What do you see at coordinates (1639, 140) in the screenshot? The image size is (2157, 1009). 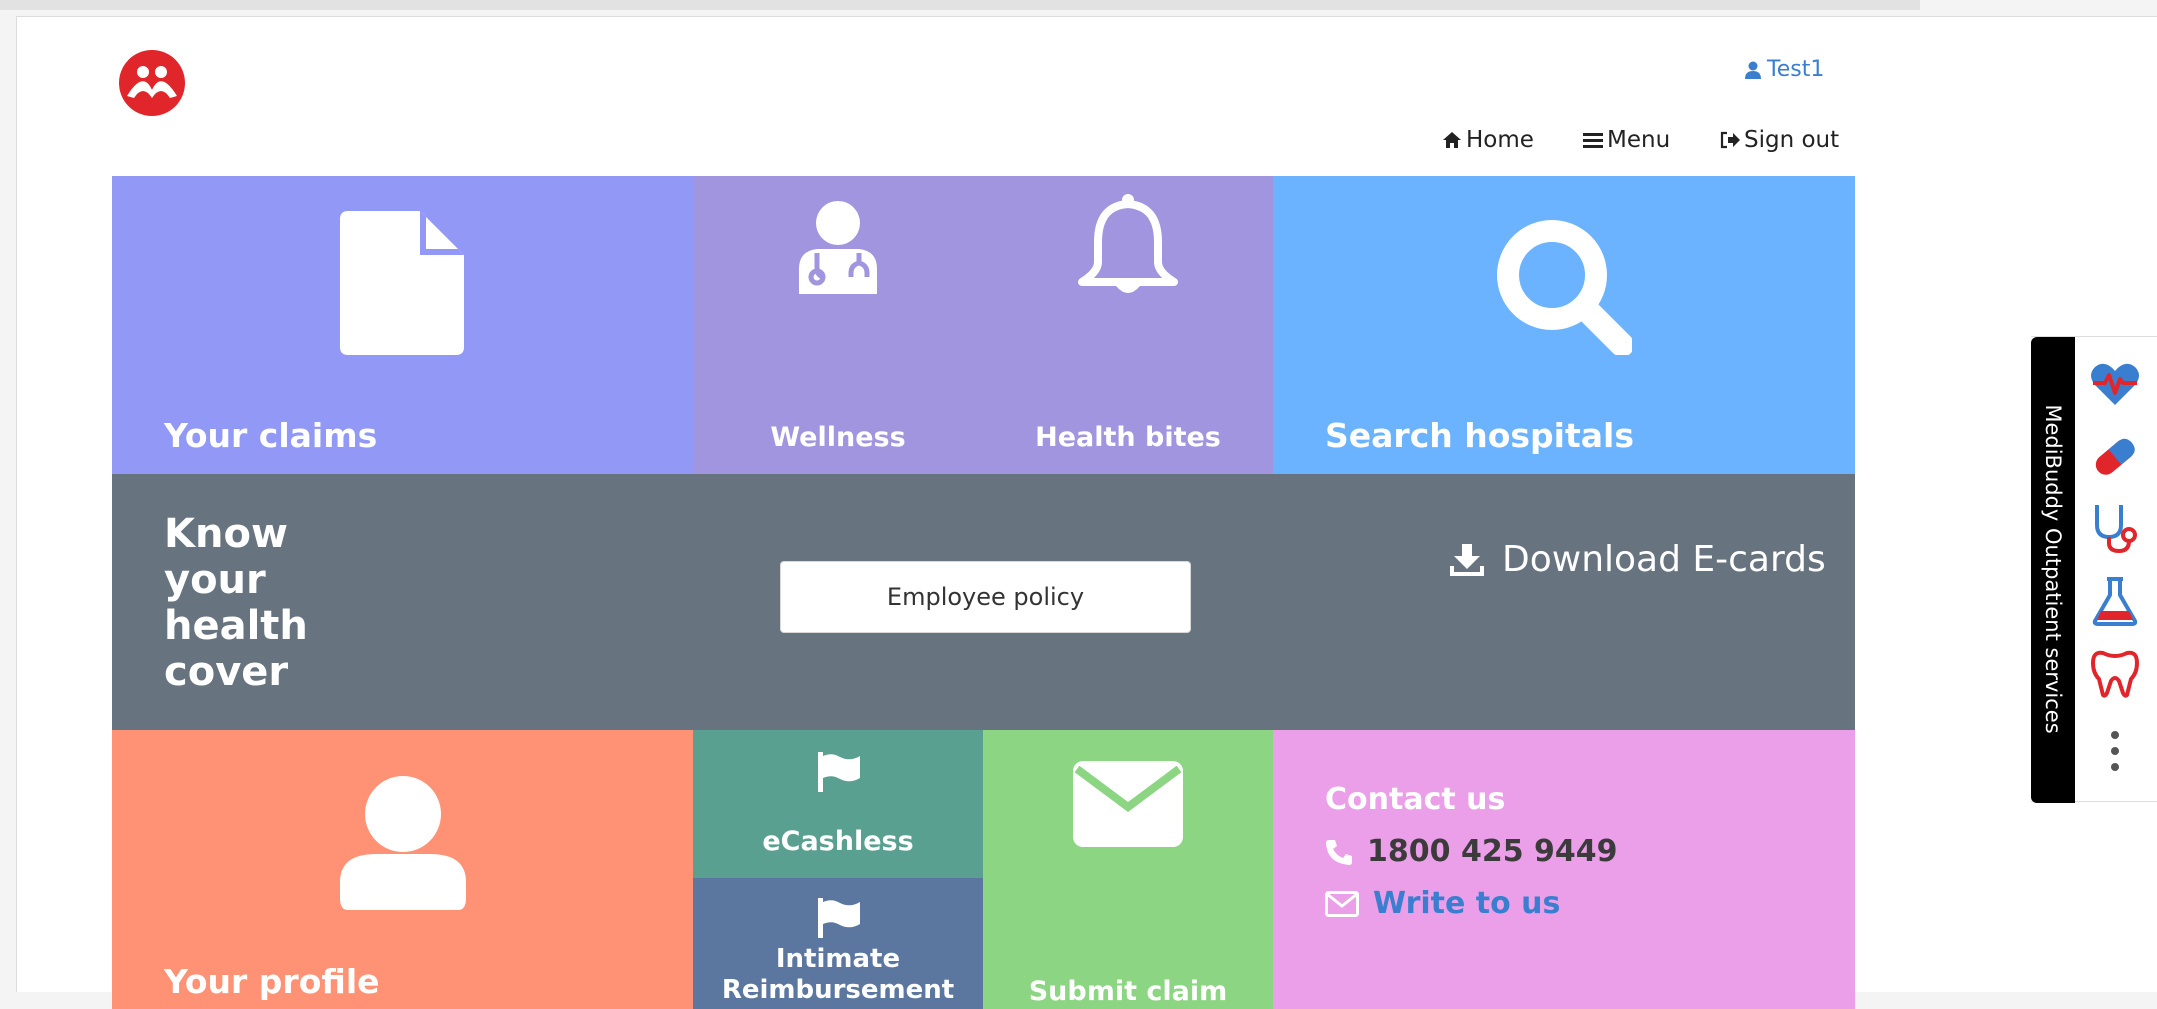 I see `nav-menu-label: Menu` at bounding box center [1639, 140].